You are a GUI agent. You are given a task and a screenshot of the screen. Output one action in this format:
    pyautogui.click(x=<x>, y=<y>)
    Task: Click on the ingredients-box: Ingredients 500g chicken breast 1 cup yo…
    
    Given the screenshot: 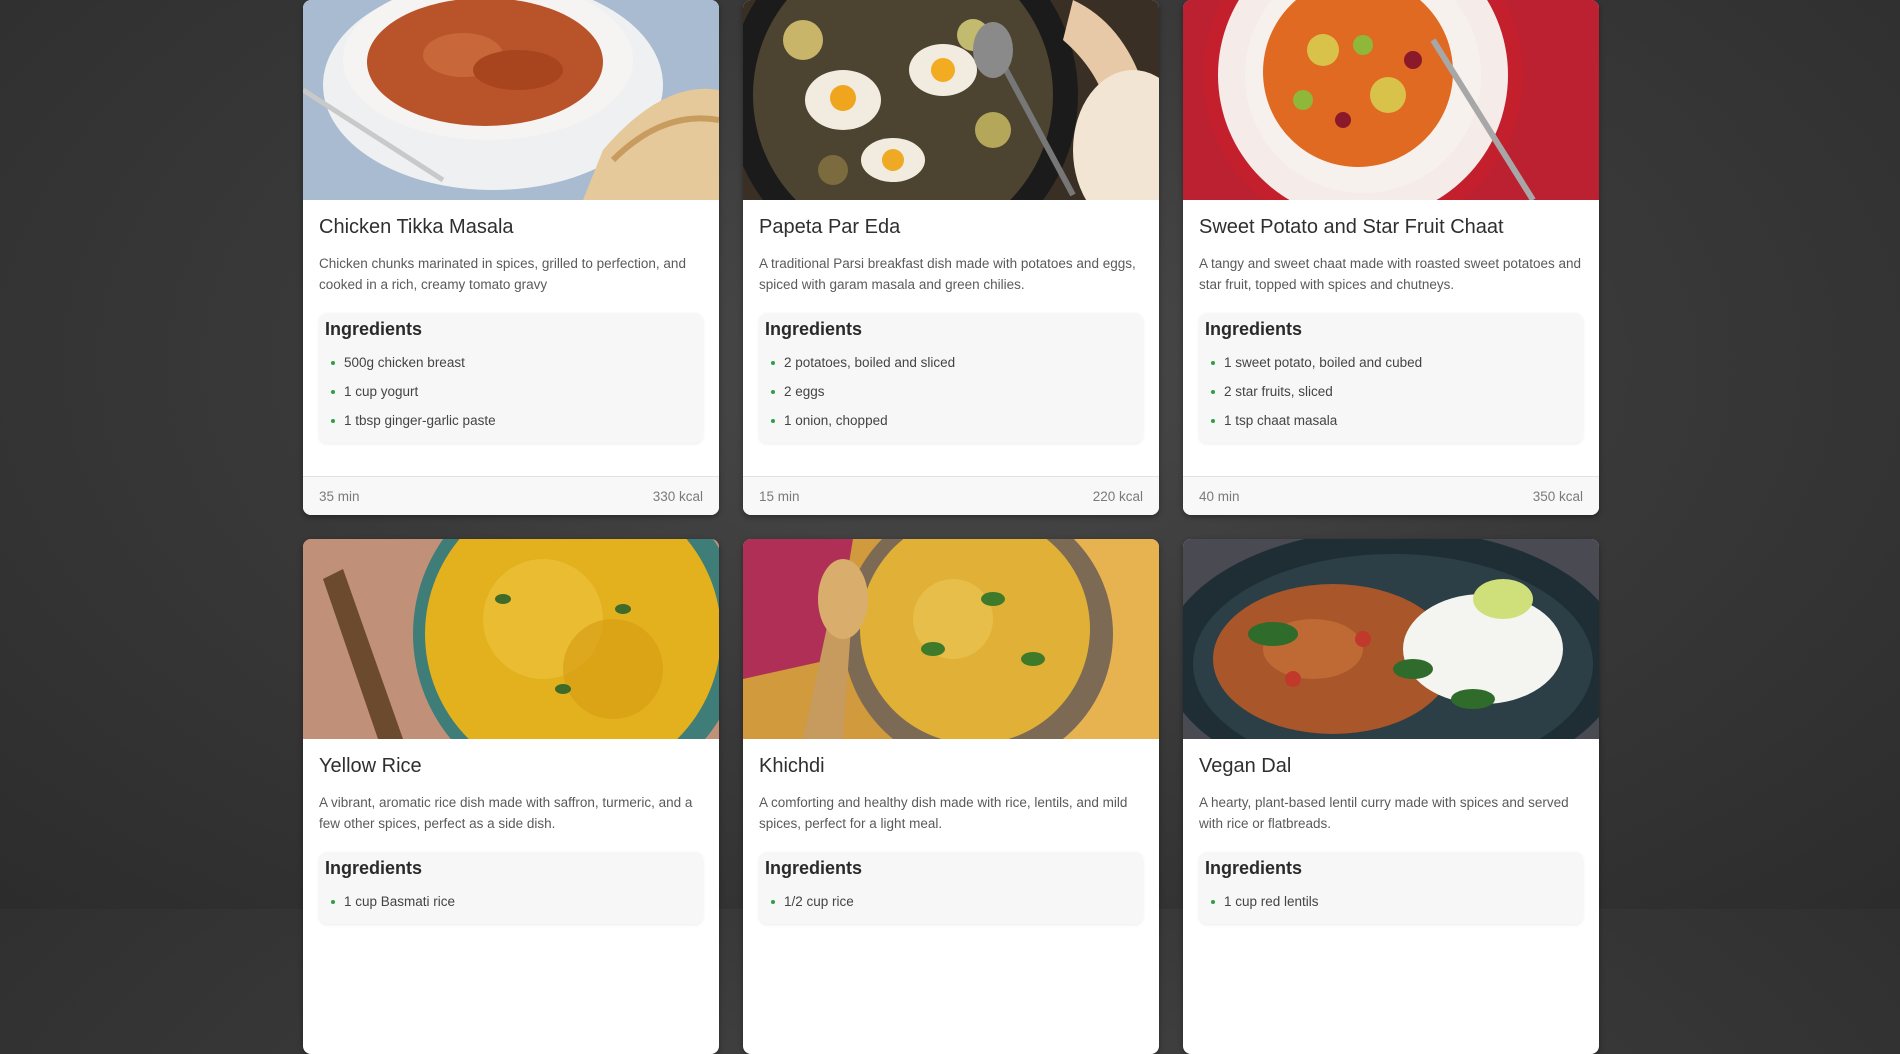 What is the action you would take?
    pyautogui.click(x=511, y=378)
    